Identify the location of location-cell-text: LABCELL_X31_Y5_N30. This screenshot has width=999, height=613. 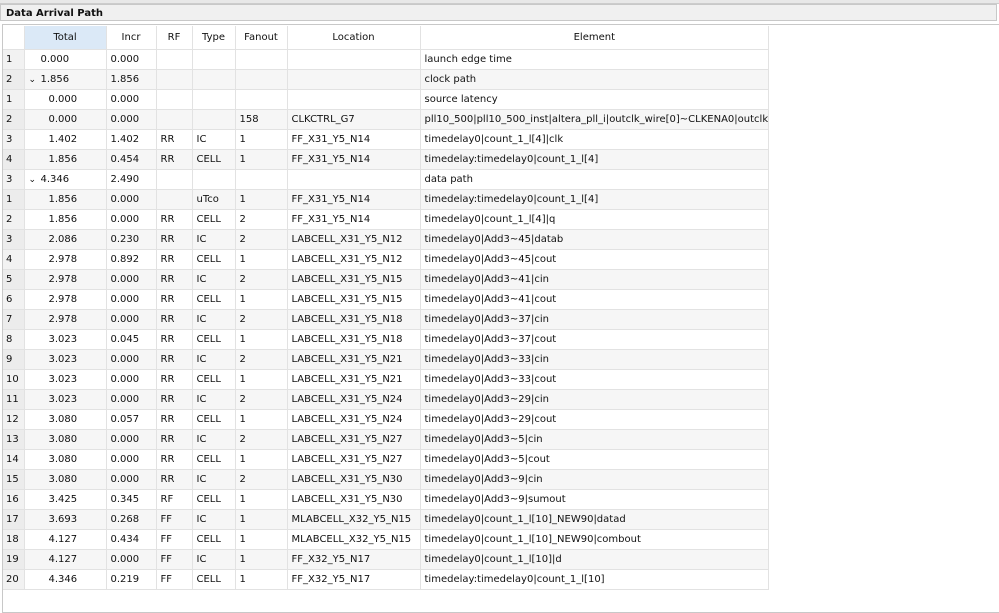
(347, 499).